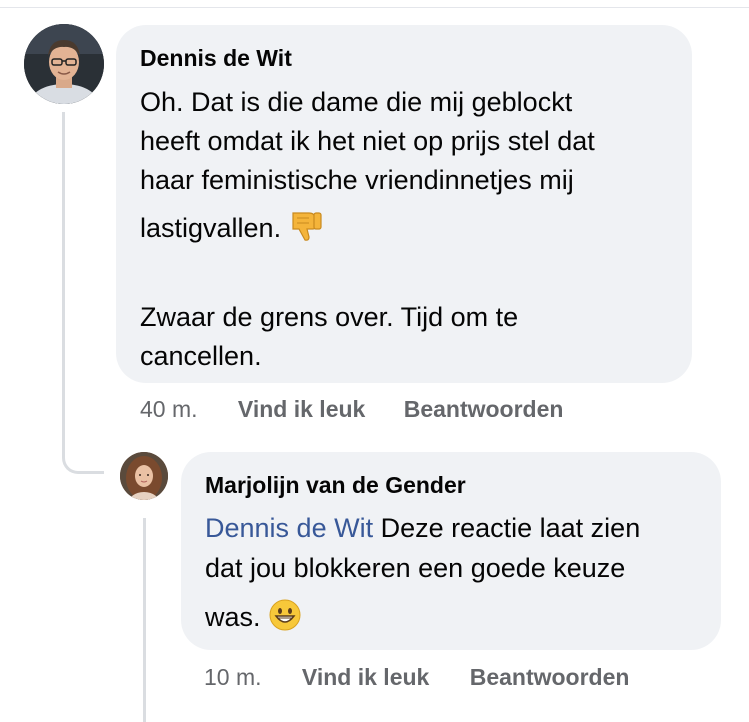 The height and width of the screenshot is (722, 749). What do you see at coordinates (404, 58) in the screenshot?
I see `comment-author: Dennis de Wit` at bounding box center [404, 58].